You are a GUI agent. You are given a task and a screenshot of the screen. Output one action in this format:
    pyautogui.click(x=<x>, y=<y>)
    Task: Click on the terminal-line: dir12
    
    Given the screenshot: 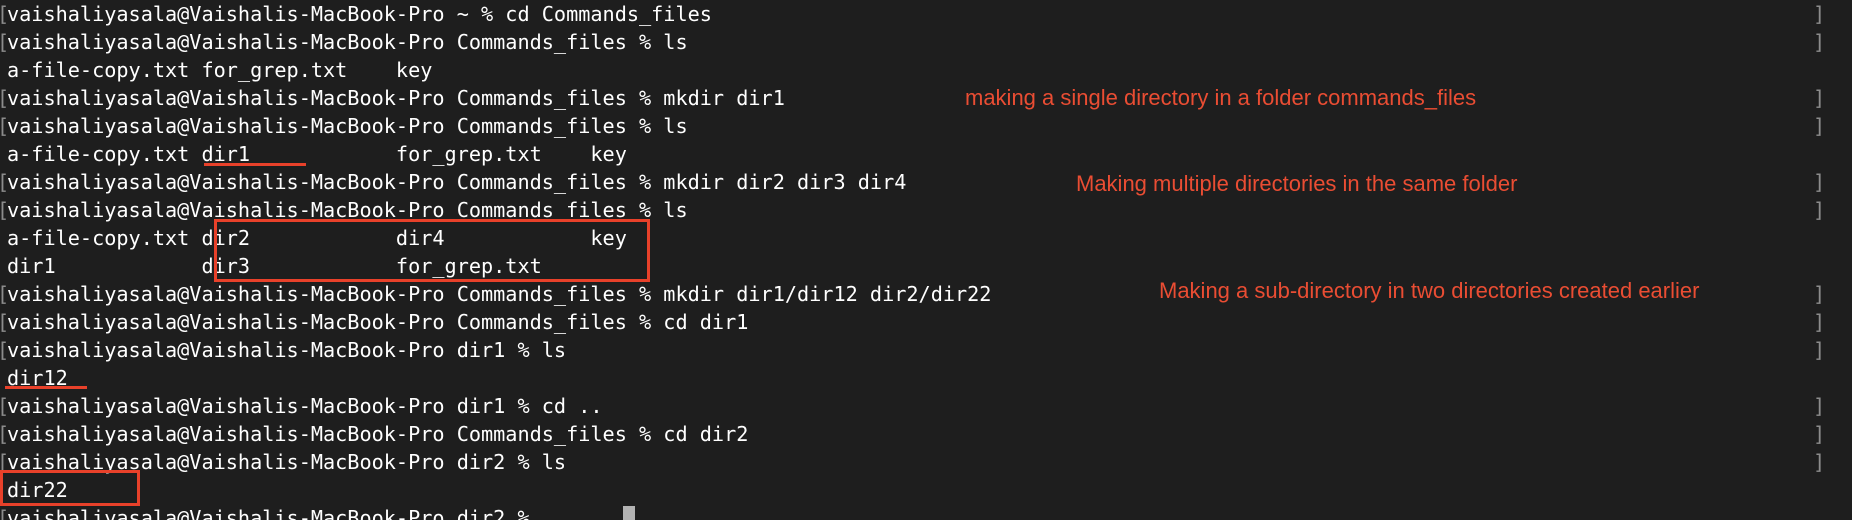 What is the action you would take?
    pyautogui.click(x=926, y=378)
    